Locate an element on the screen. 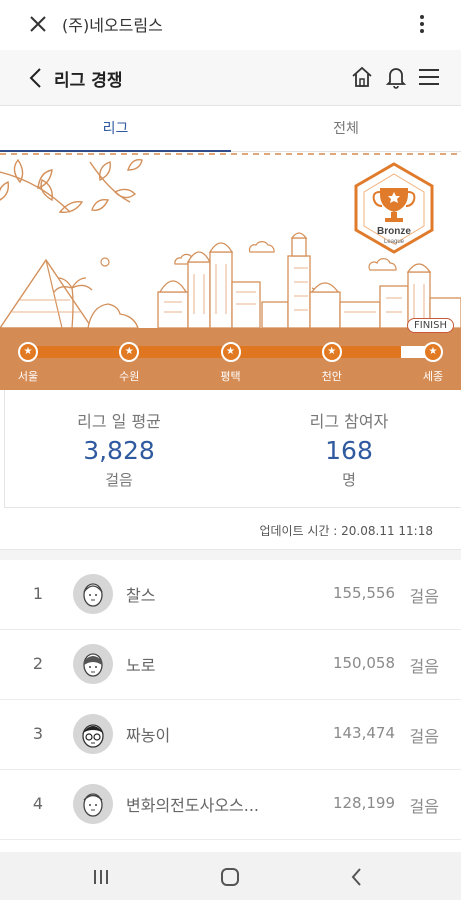  badge-subtitle: League is located at coordinates (394, 242).